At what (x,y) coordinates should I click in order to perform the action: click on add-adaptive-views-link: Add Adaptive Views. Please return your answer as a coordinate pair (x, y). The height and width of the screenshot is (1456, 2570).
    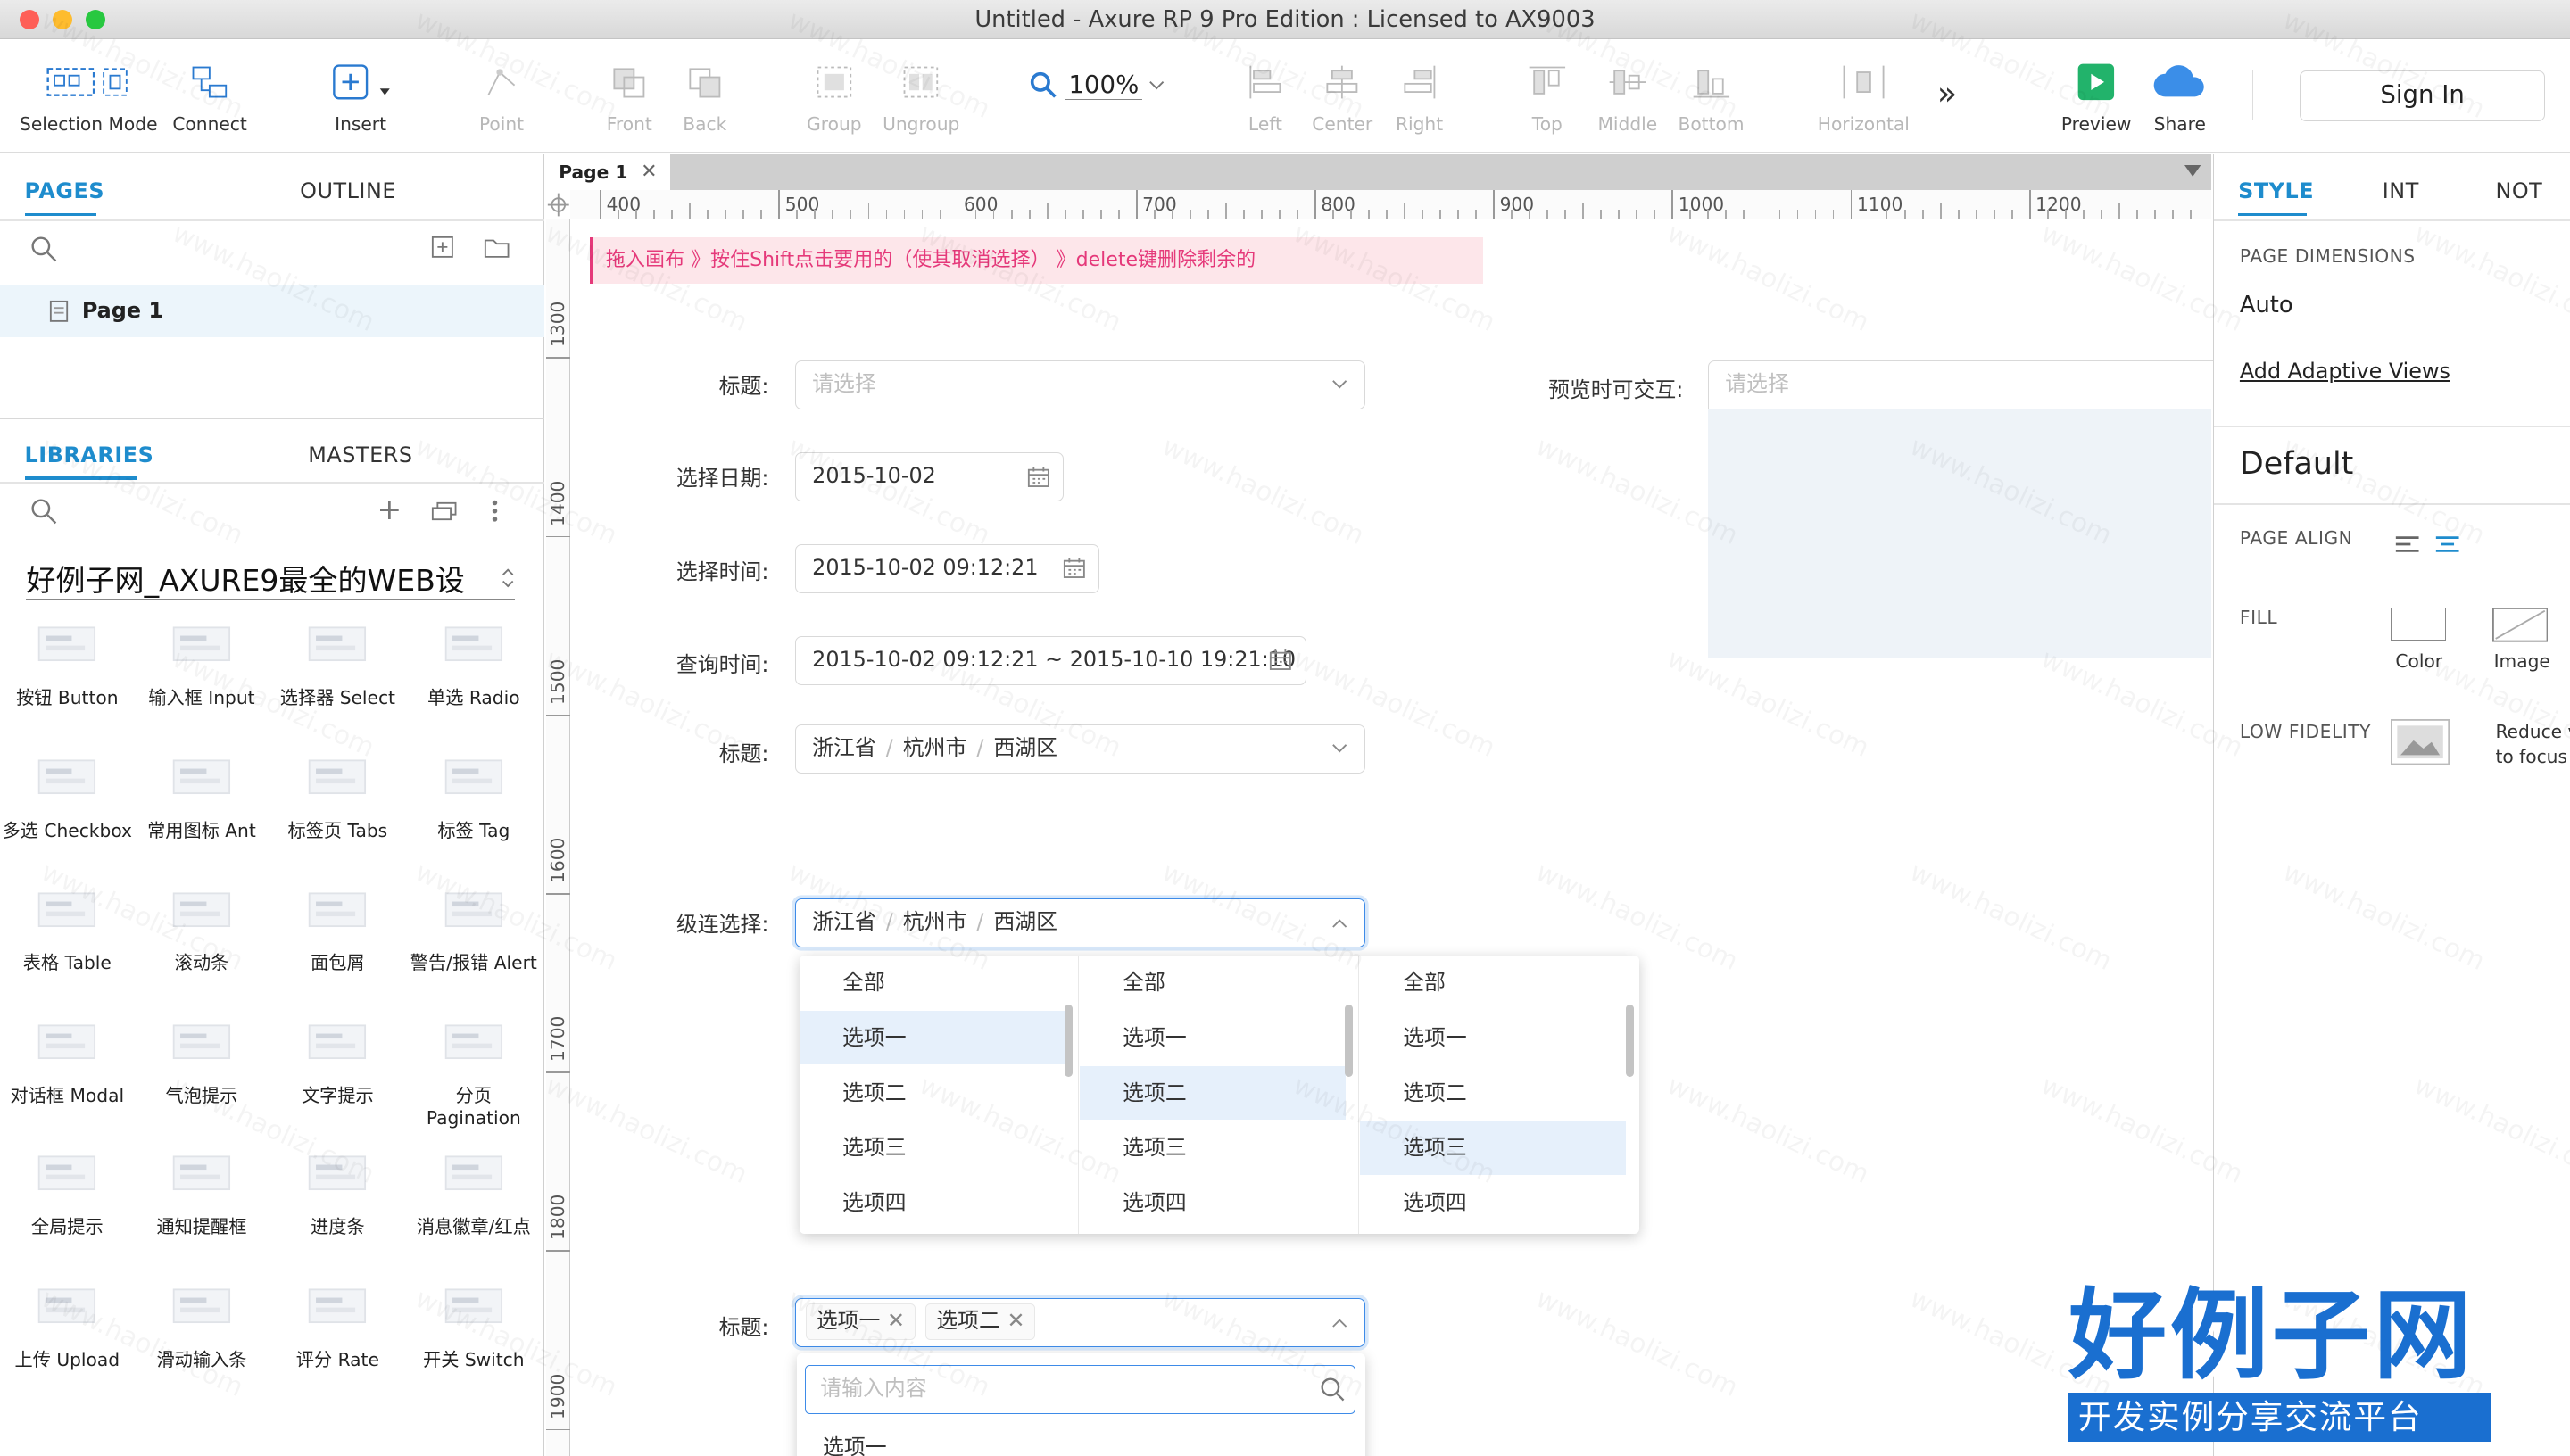
    Looking at the image, I should click on (2345, 371).